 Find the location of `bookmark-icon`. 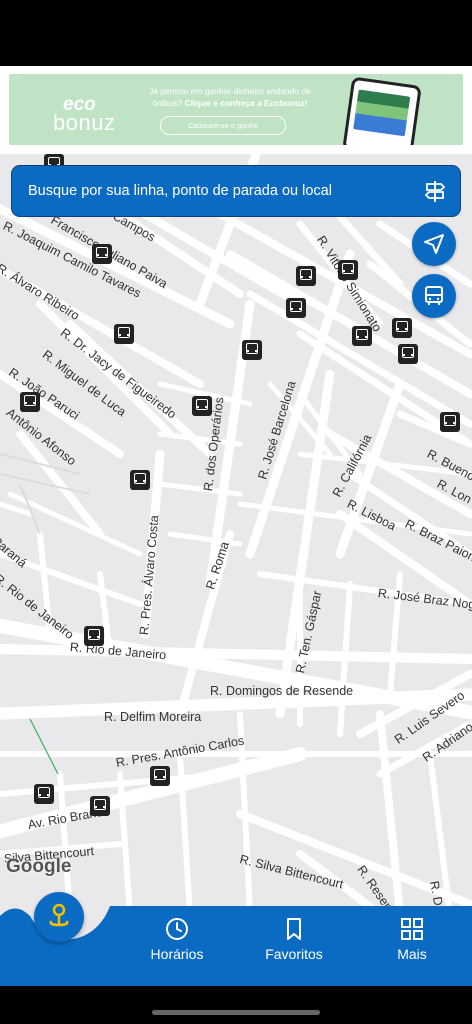

bookmark-icon is located at coordinates (294, 929).